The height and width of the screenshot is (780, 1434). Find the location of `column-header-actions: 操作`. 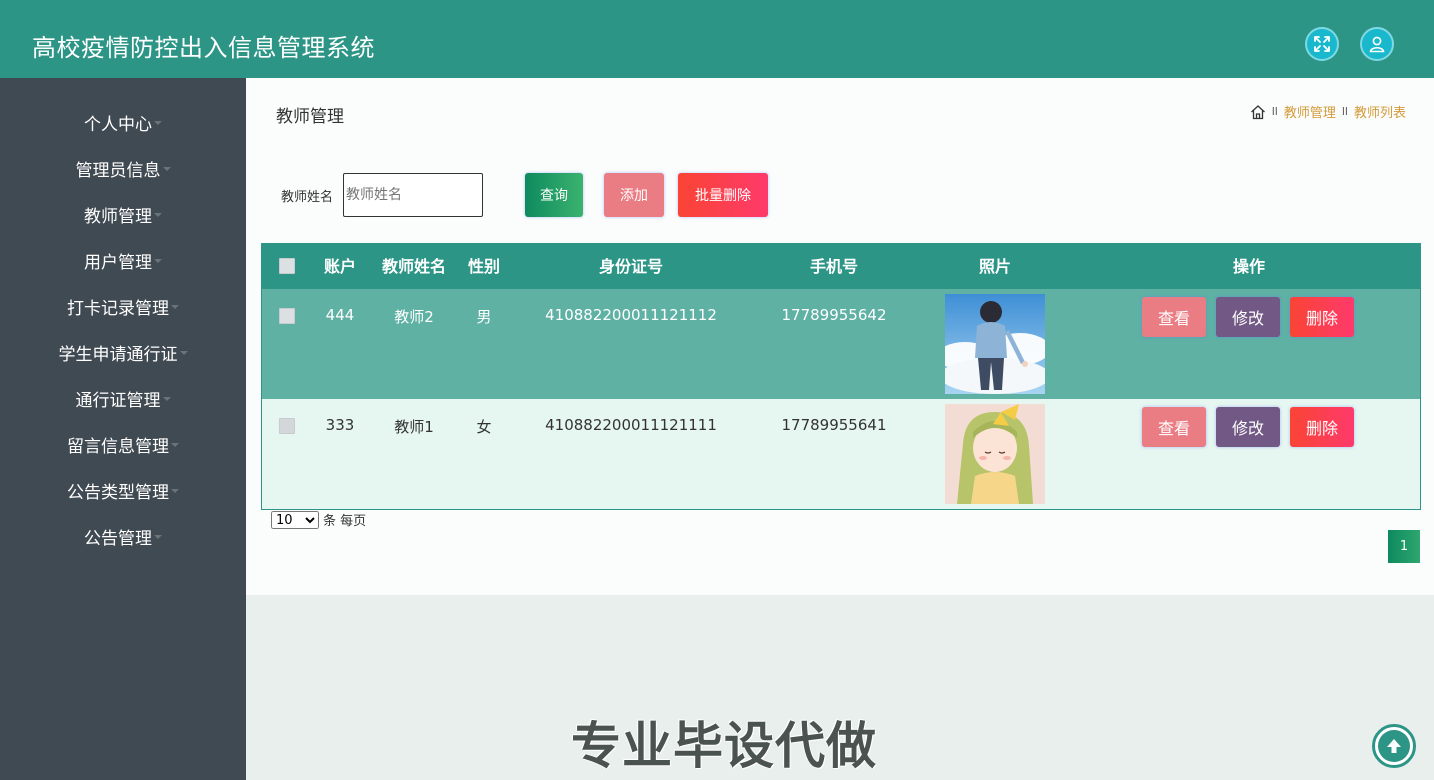

column-header-actions: 操作 is located at coordinates (1249, 266).